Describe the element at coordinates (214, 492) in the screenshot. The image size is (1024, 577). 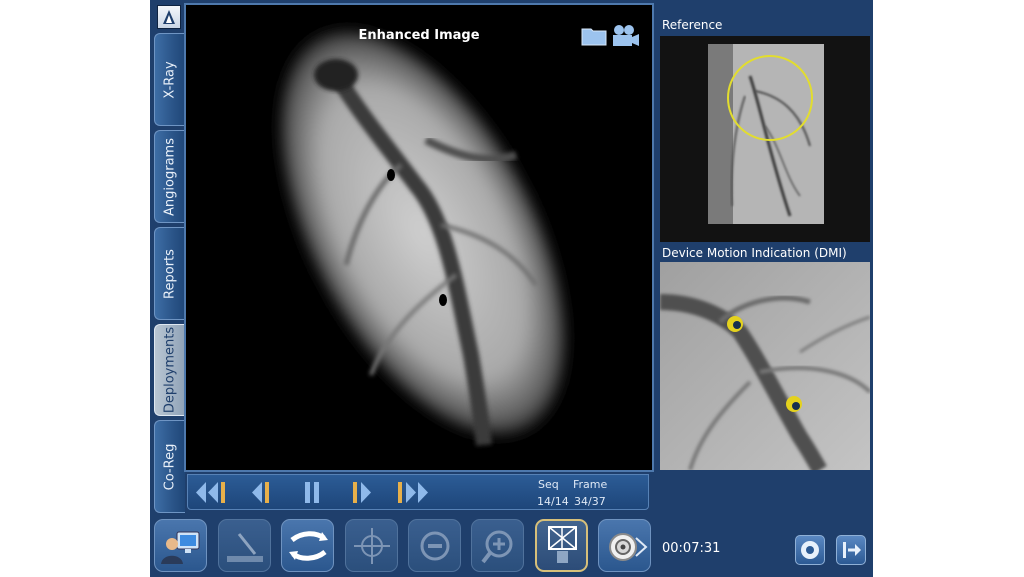
I see `first-sequence-icon` at that location.